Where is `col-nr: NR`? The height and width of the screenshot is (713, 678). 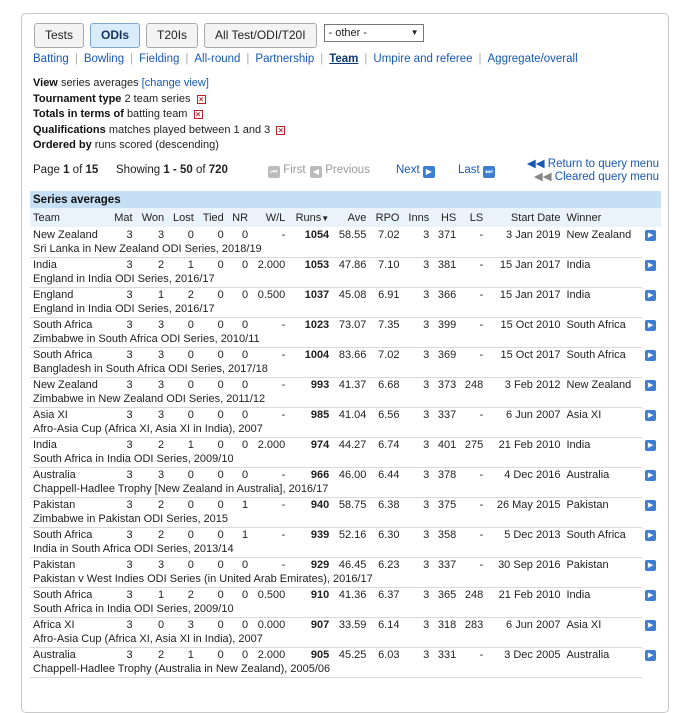
col-nr: NR is located at coordinates (239, 217).